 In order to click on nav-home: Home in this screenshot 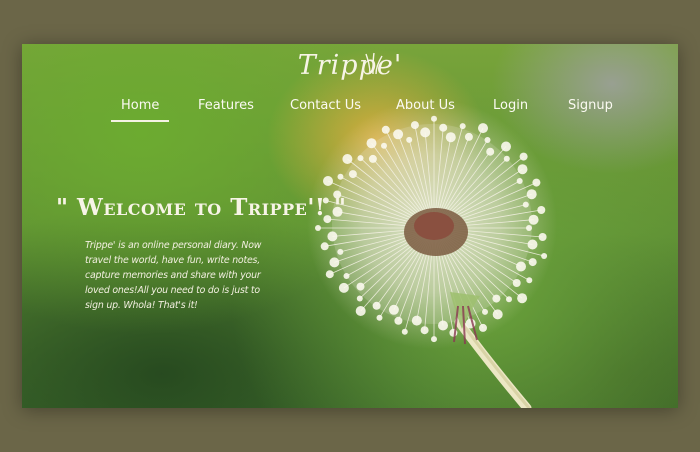, I will do `click(140, 110)`.